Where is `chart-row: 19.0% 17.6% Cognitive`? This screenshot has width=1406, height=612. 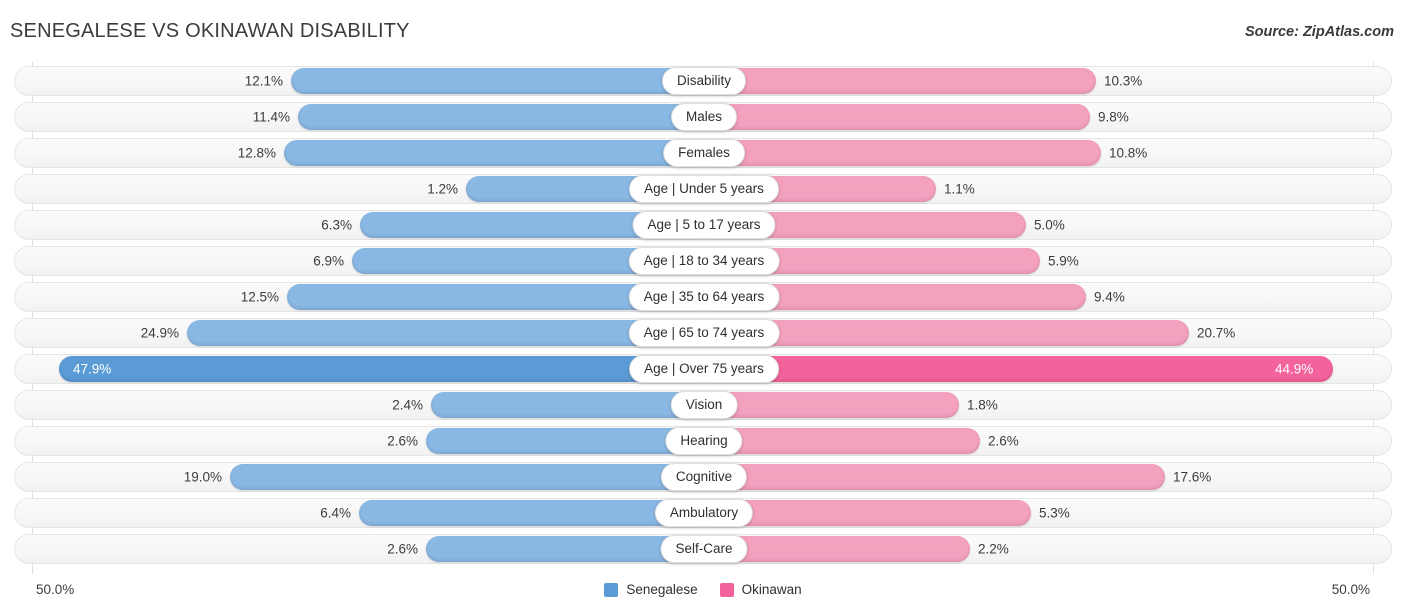
chart-row: 19.0% 17.6% Cognitive is located at coordinates (703, 477).